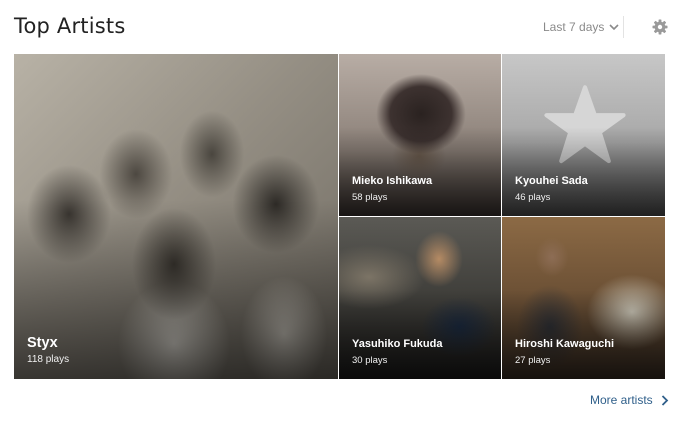 The width and height of the screenshot is (680, 421). What do you see at coordinates (340, 27) in the screenshot?
I see `header: Top Artists Last 7 days` at bounding box center [340, 27].